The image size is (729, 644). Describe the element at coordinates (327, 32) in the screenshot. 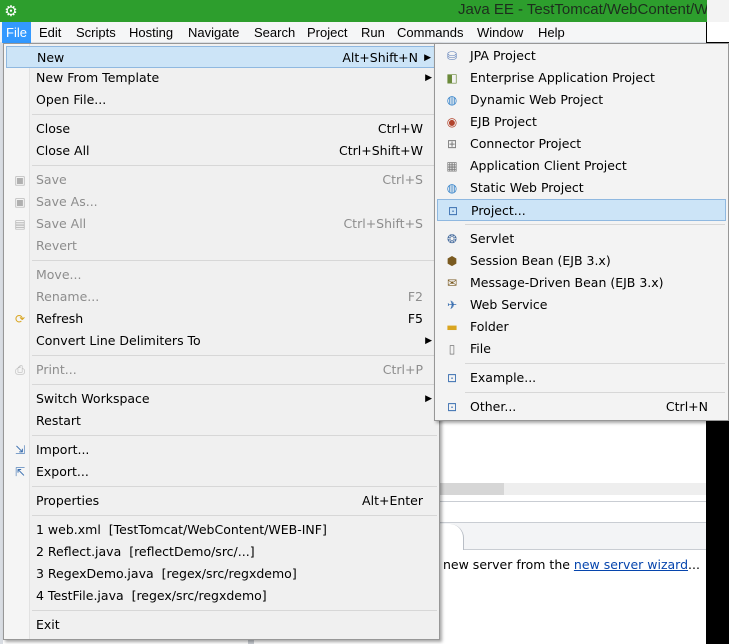

I see `menu-project: Project` at that location.